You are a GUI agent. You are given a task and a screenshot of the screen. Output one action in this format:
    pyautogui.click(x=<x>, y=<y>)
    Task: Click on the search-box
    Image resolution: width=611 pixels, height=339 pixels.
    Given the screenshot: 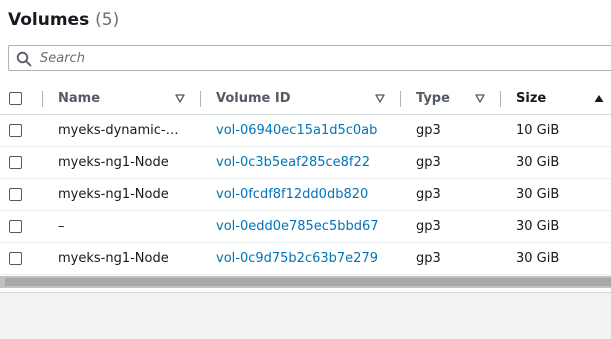 What is the action you would take?
    pyautogui.click(x=309, y=58)
    